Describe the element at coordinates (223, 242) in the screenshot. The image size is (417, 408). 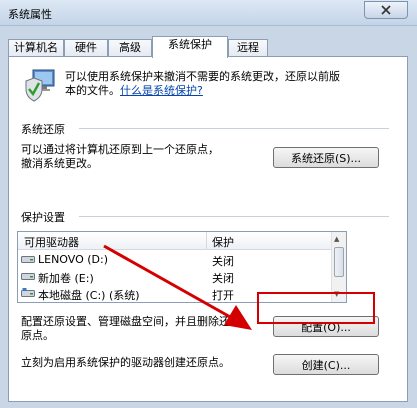
I see `column-header-protection: 保护` at that location.